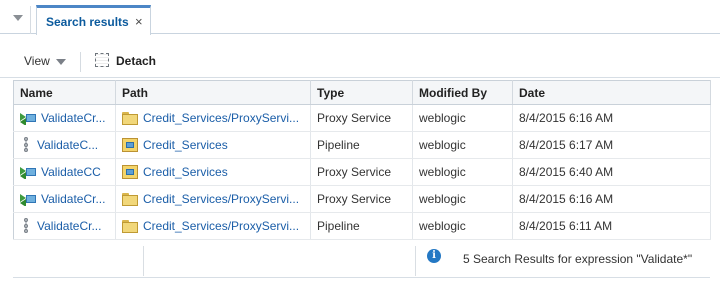 Image resolution: width=720 pixels, height=287 pixels. Describe the element at coordinates (71, 172) in the screenshot. I see `resource-name-link: ValidateCC` at that location.